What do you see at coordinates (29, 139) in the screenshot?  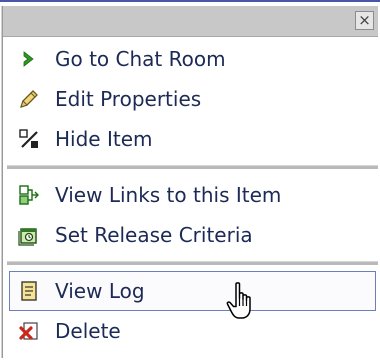 I see `hide-icon` at bounding box center [29, 139].